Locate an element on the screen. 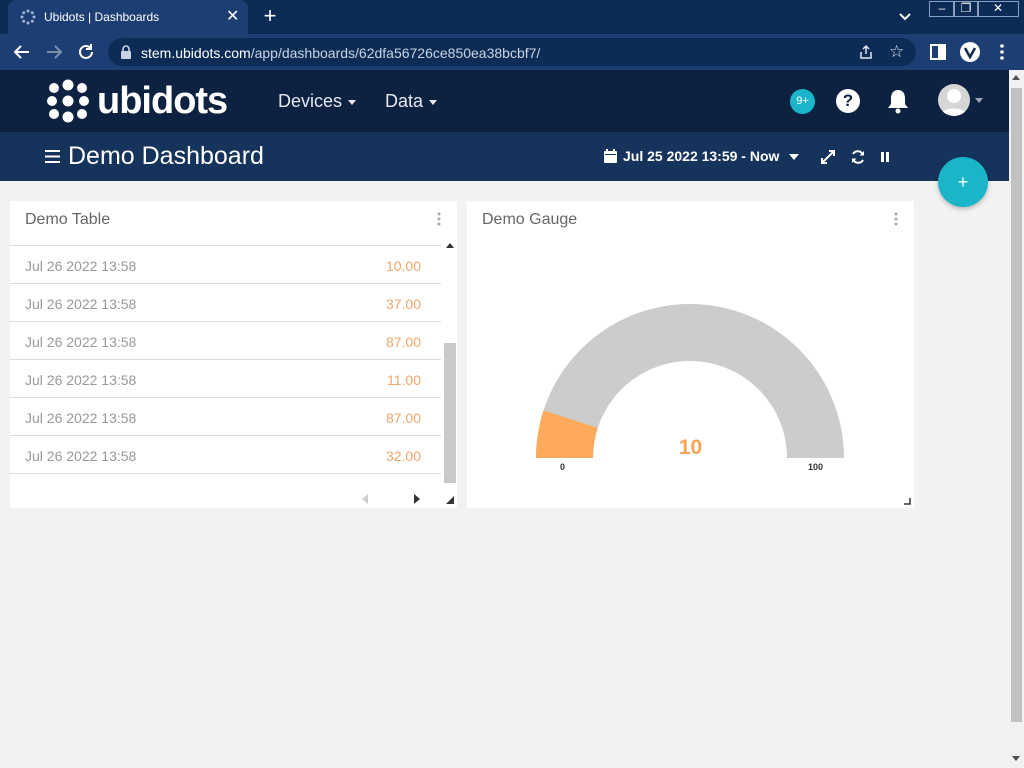  data-menu: Data is located at coordinates (411, 101).